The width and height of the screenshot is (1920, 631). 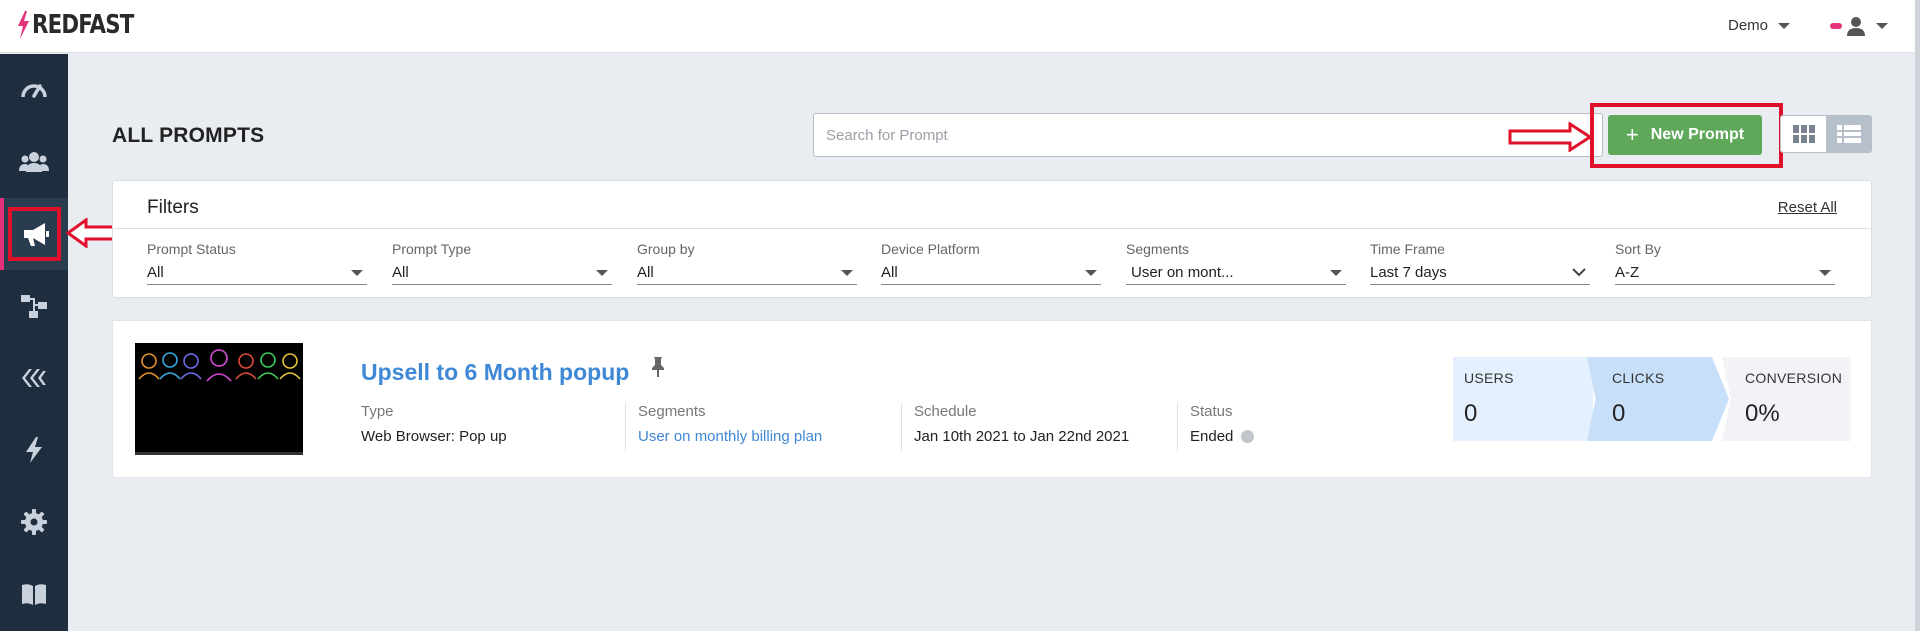 I want to click on status-value-row: Ended, so click(x=1222, y=436).